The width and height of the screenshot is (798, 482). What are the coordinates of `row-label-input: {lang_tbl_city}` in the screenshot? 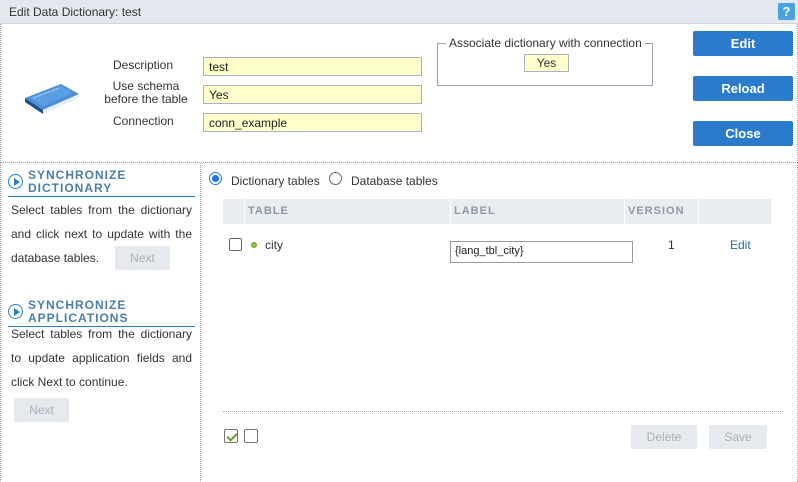 It's located at (541, 252).